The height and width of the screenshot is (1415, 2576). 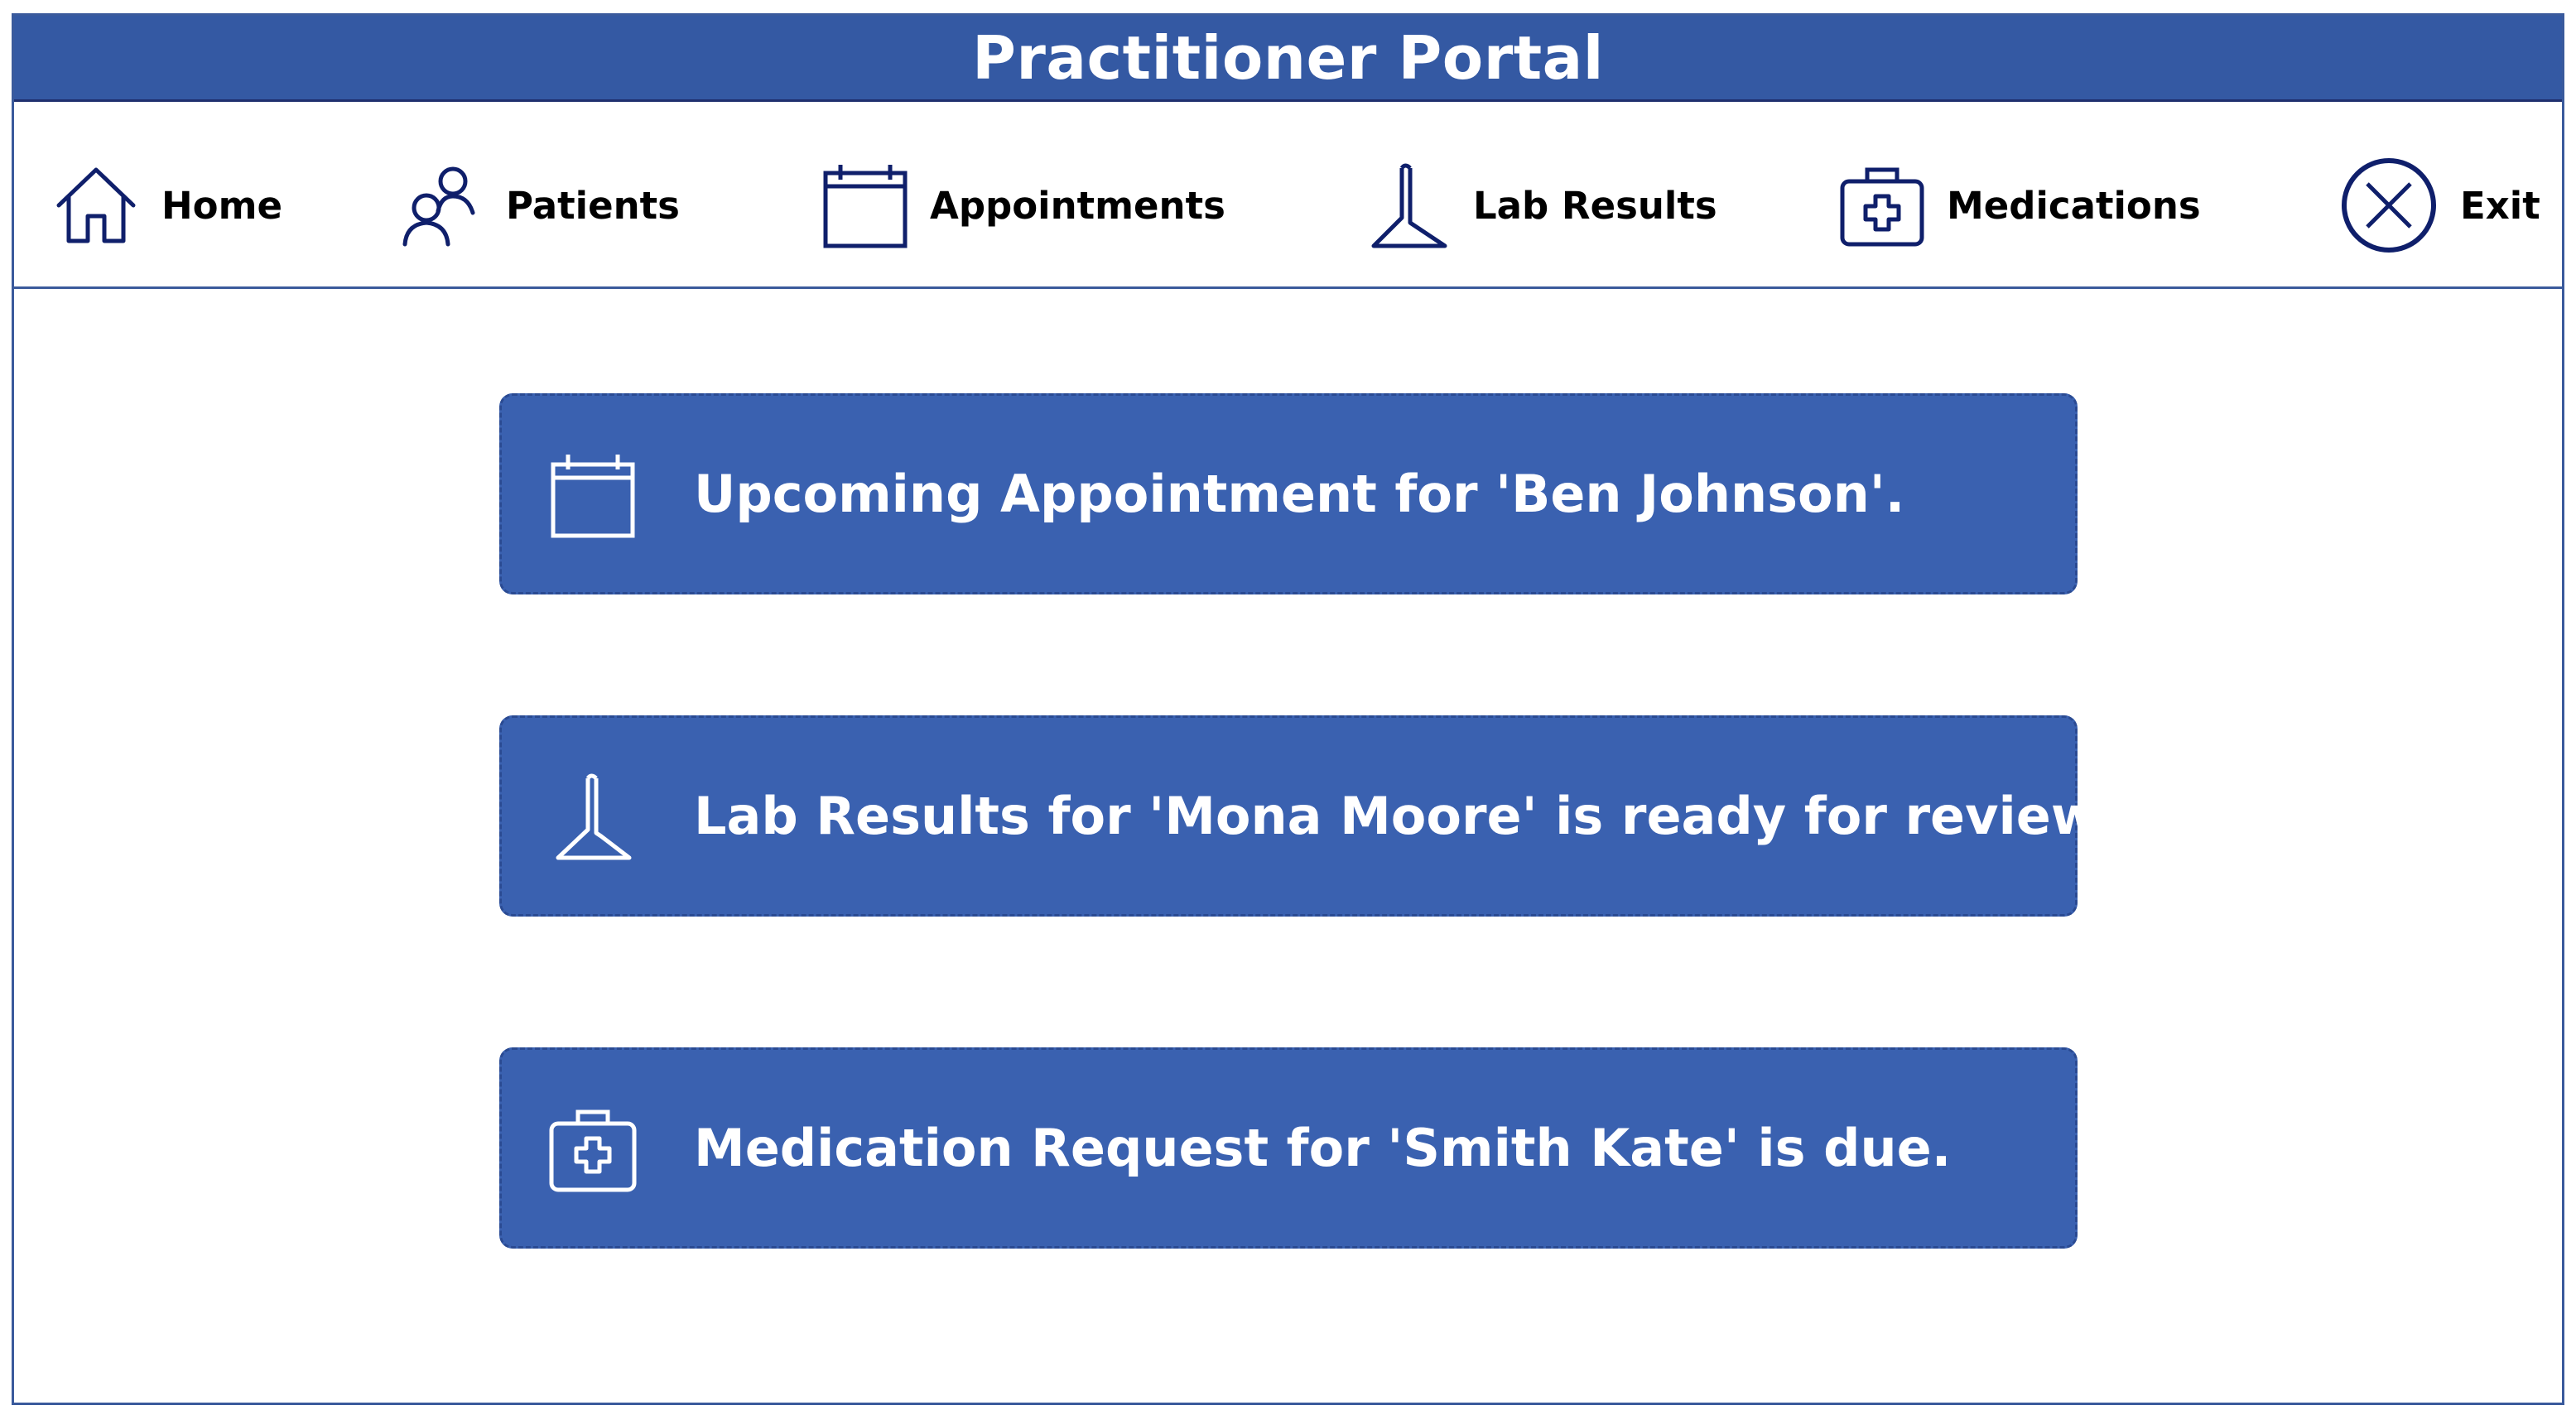 I want to click on home-icon, so click(x=96, y=205).